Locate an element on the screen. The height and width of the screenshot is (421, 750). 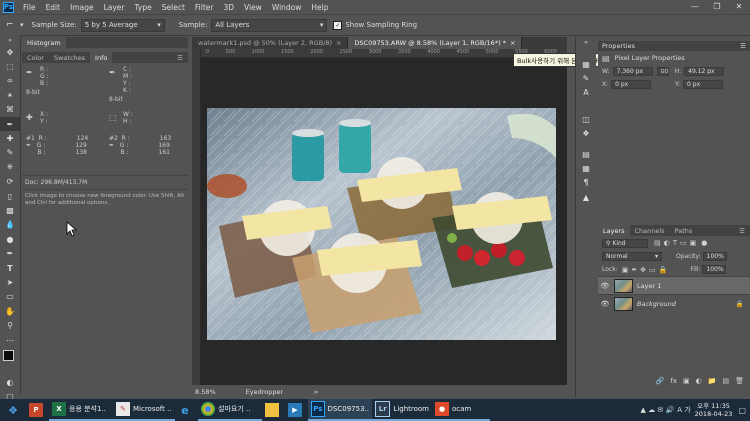
glyphs-icon: ▲ is located at coordinates (586, 197).